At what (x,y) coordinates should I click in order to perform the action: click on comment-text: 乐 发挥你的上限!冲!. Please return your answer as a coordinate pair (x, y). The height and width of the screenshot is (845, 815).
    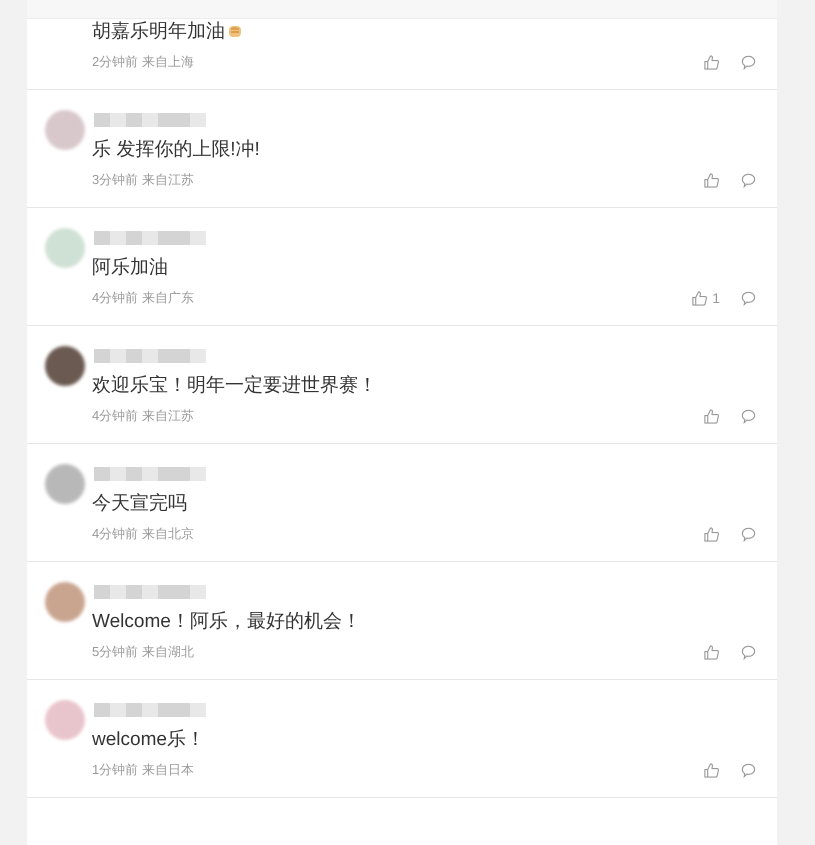
    Looking at the image, I should click on (176, 150).